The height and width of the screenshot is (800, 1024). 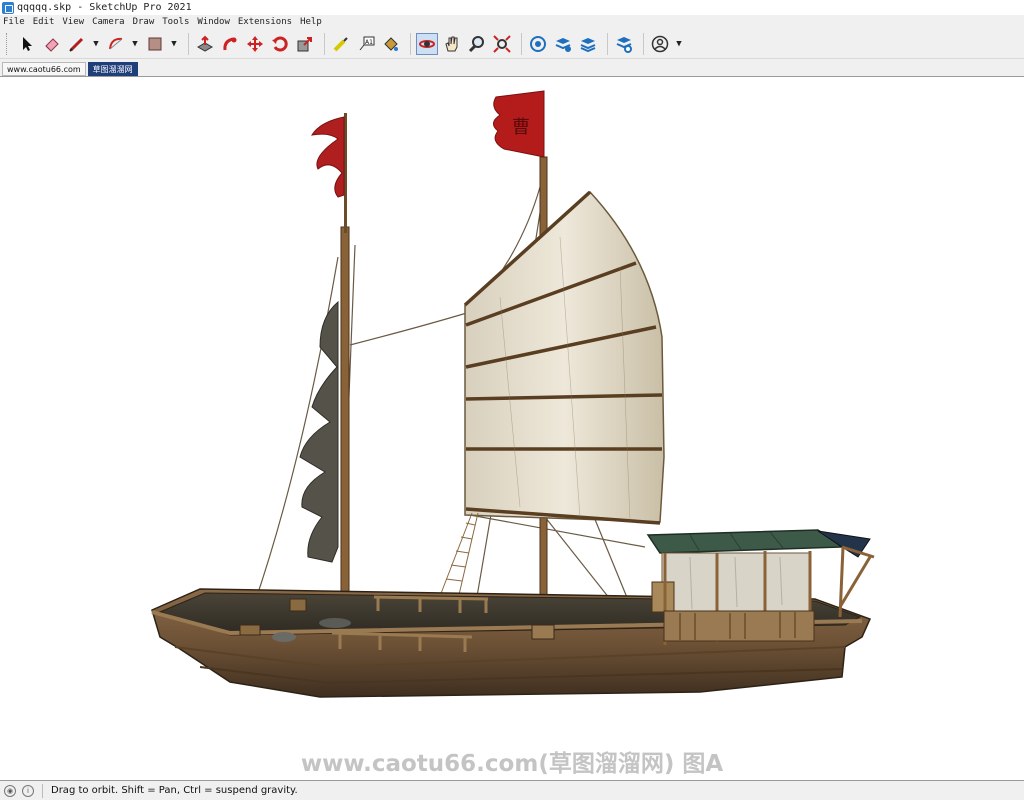 I want to click on zoom-extents-tool-button, so click(x=502, y=44).